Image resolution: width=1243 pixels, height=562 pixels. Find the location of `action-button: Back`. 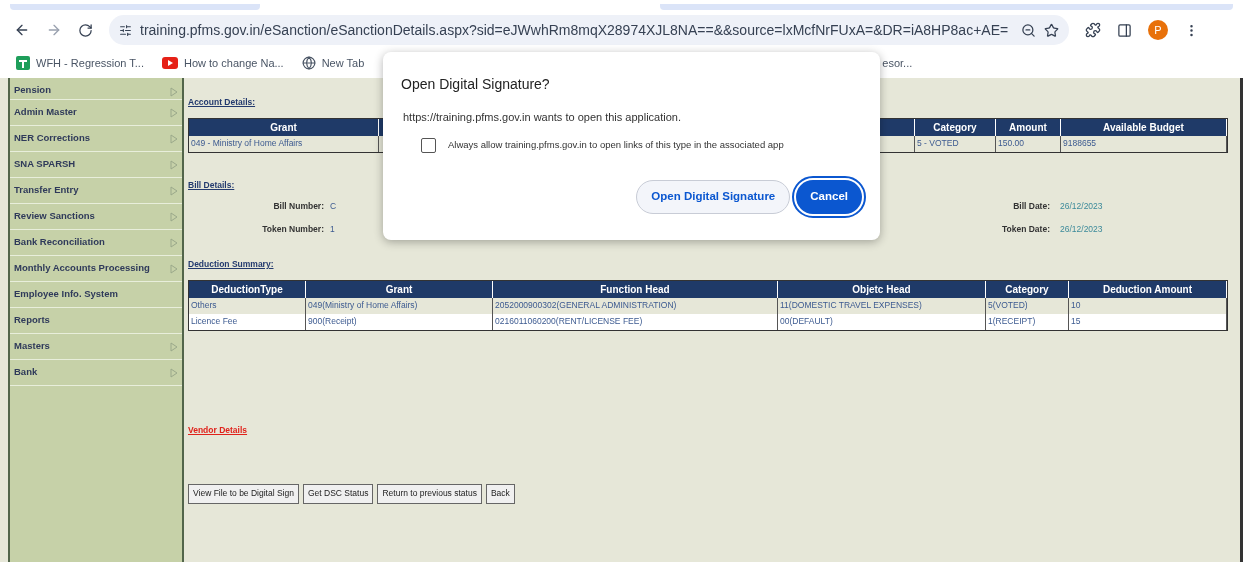

action-button: Back is located at coordinates (500, 493).